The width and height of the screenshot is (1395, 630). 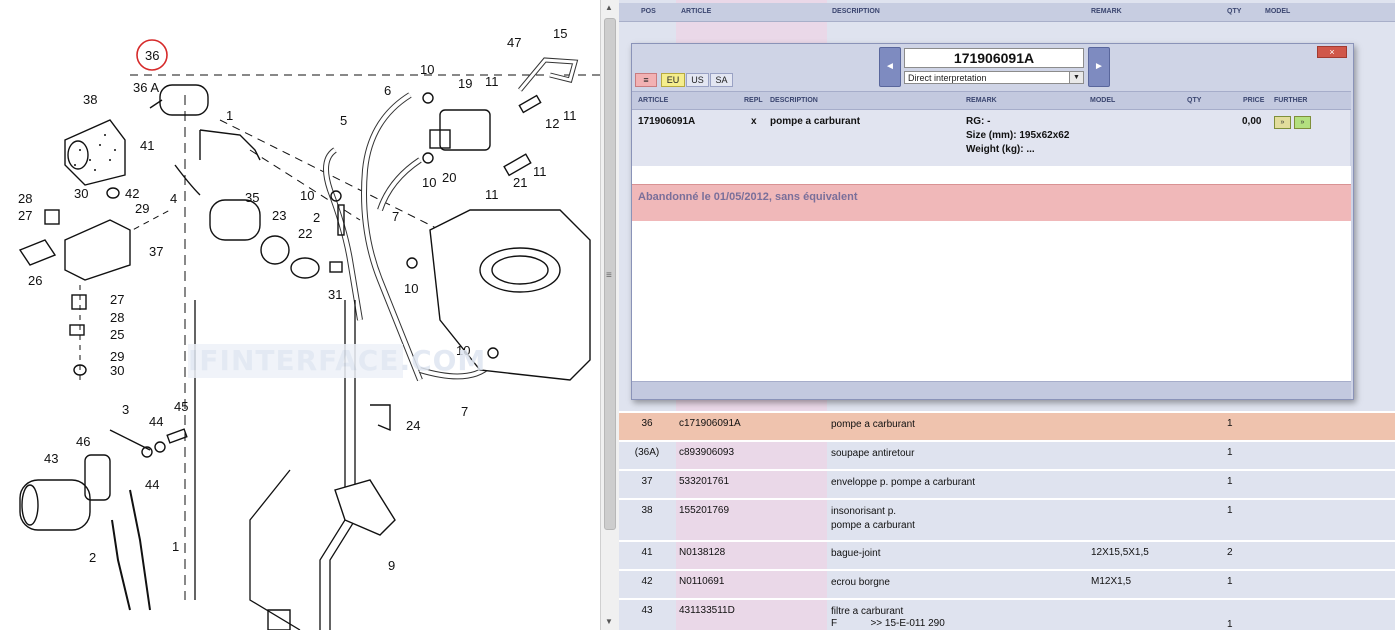 What do you see at coordinates (994, 77) in the screenshot?
I see `interpretation-select: Direct interpretation ▼` at bounding box center [994, 77].